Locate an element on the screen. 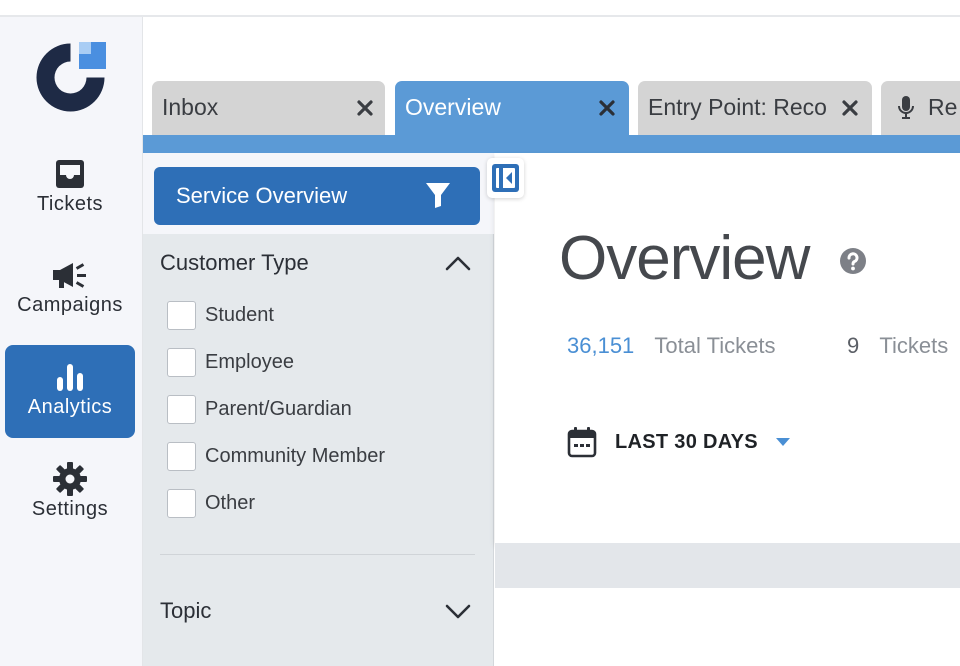 Image resolution: width=960 pixels, height=666 pixels. tab-label-overview: Overview is located at coordinates (453, 107).